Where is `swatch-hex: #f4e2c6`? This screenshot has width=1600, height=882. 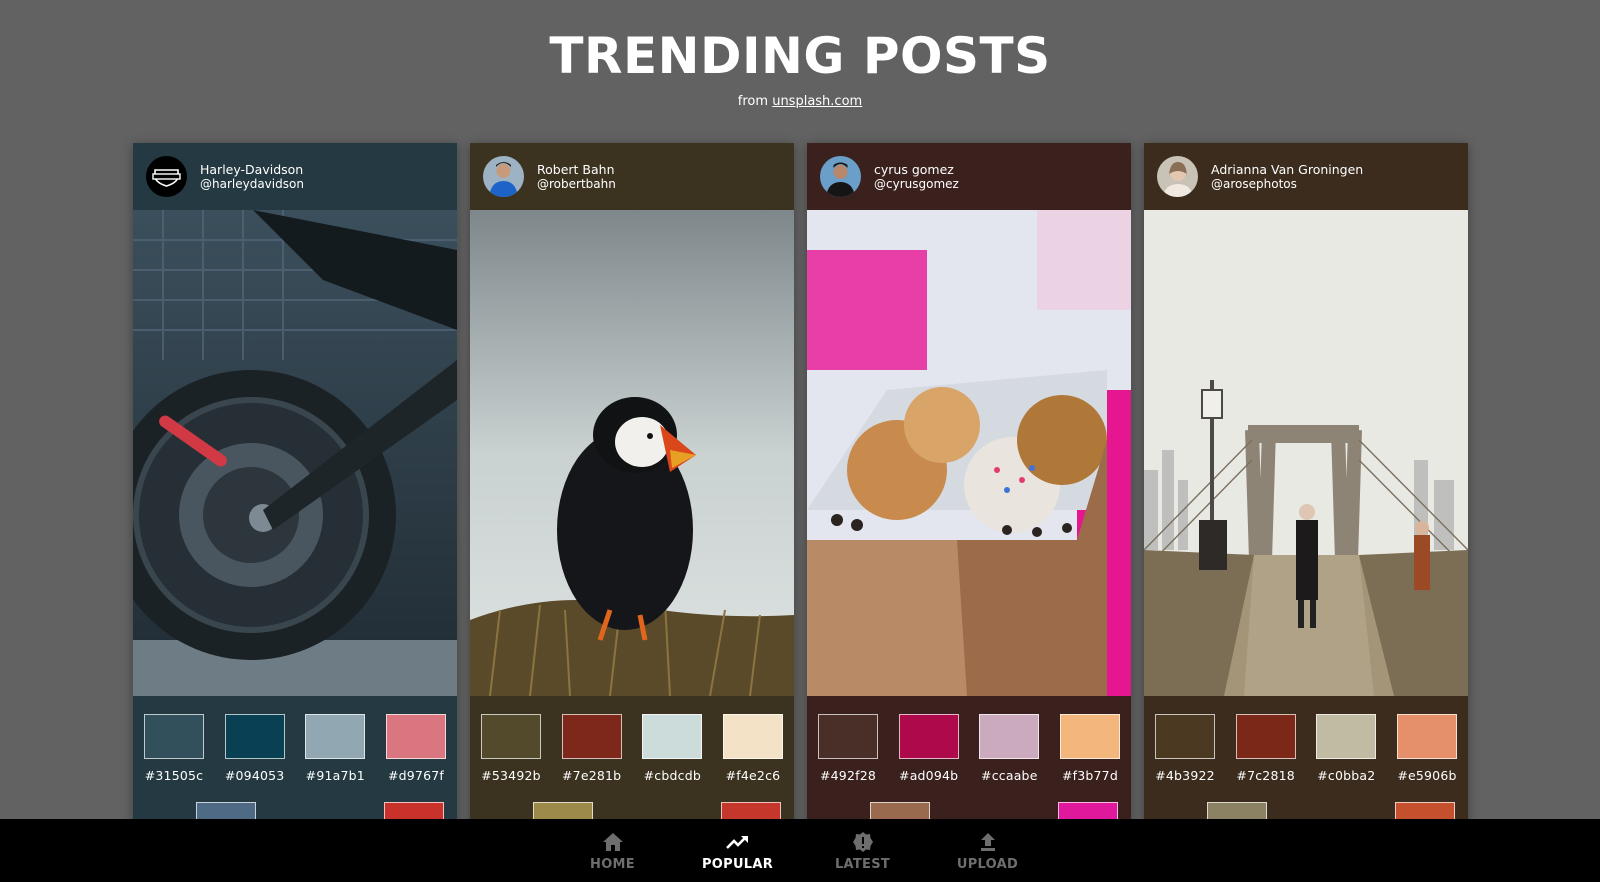 swatch-hex: #f4e2c6 is located at coordinates (753, 775).